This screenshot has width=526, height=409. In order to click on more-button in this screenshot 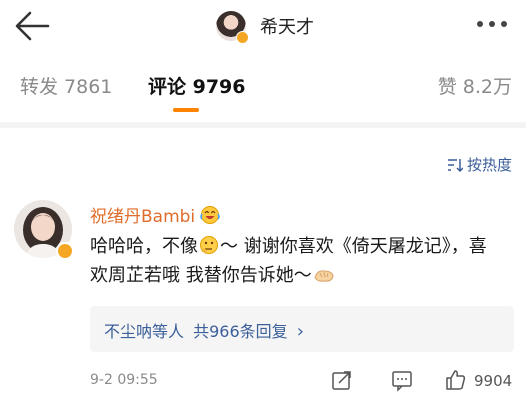, I will do `click(492, 24)`.